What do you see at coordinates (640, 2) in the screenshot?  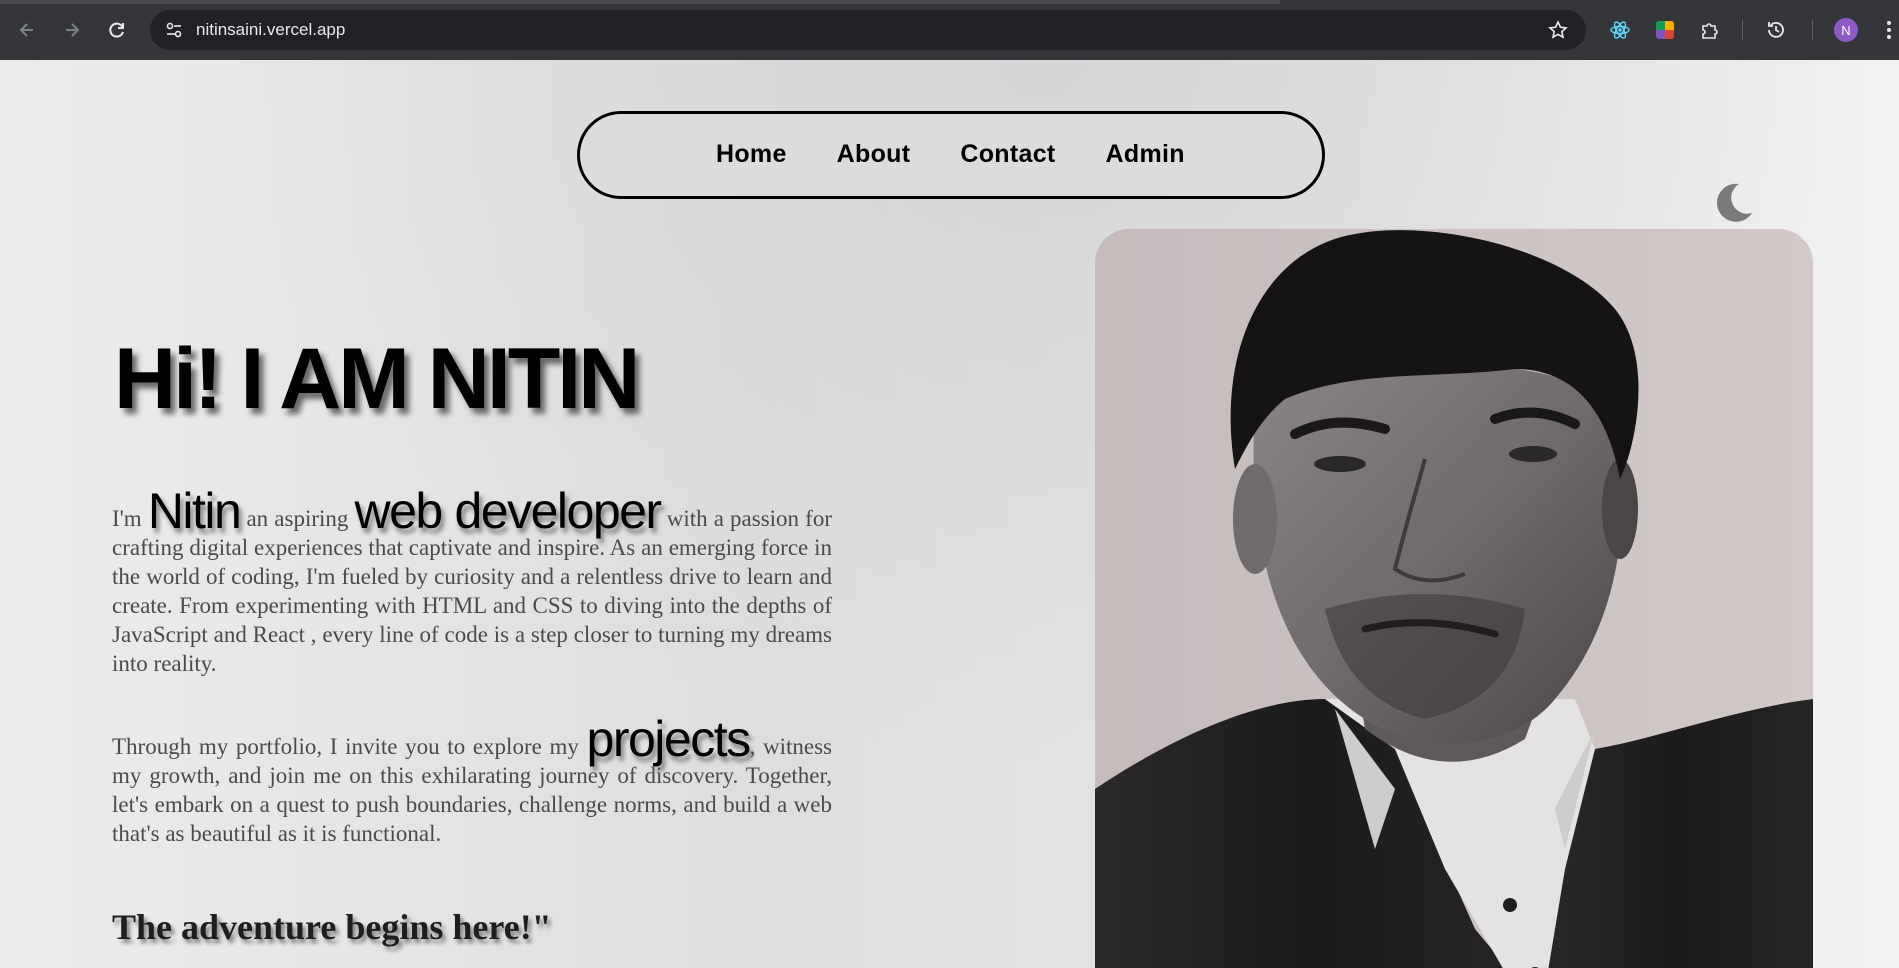 I see `tab-strip` at bounding box center [640, 2].